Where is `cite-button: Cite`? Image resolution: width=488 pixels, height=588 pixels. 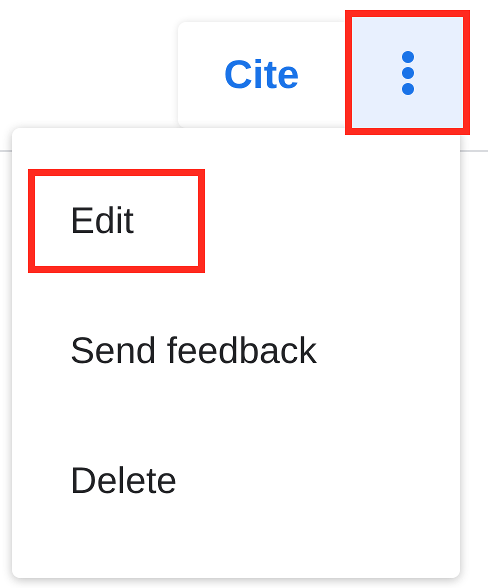
cite-button: Cite is located at coordinates (261, 75).